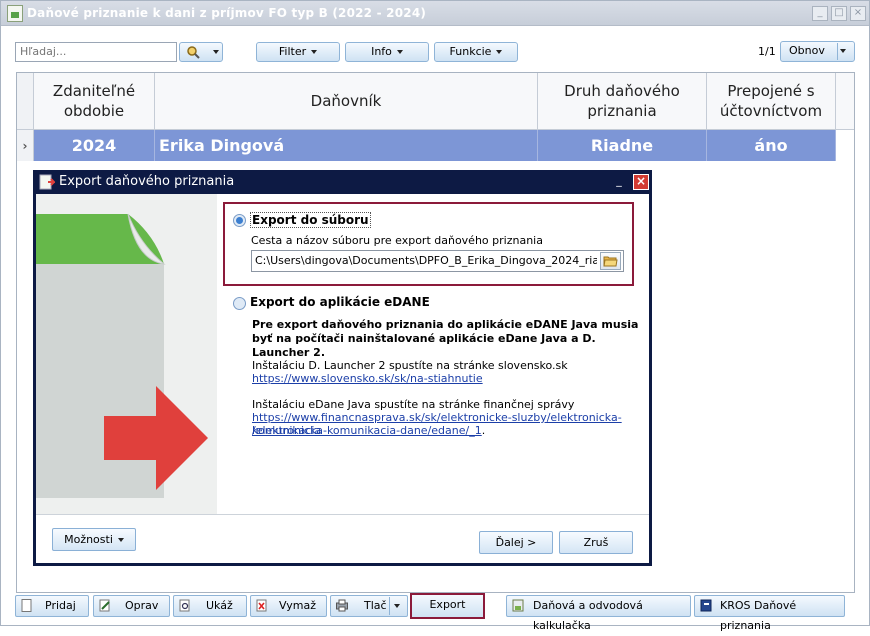 The width and height of the screenshot is (870, 636). I want to click on folder-icon, so click(610, 261).